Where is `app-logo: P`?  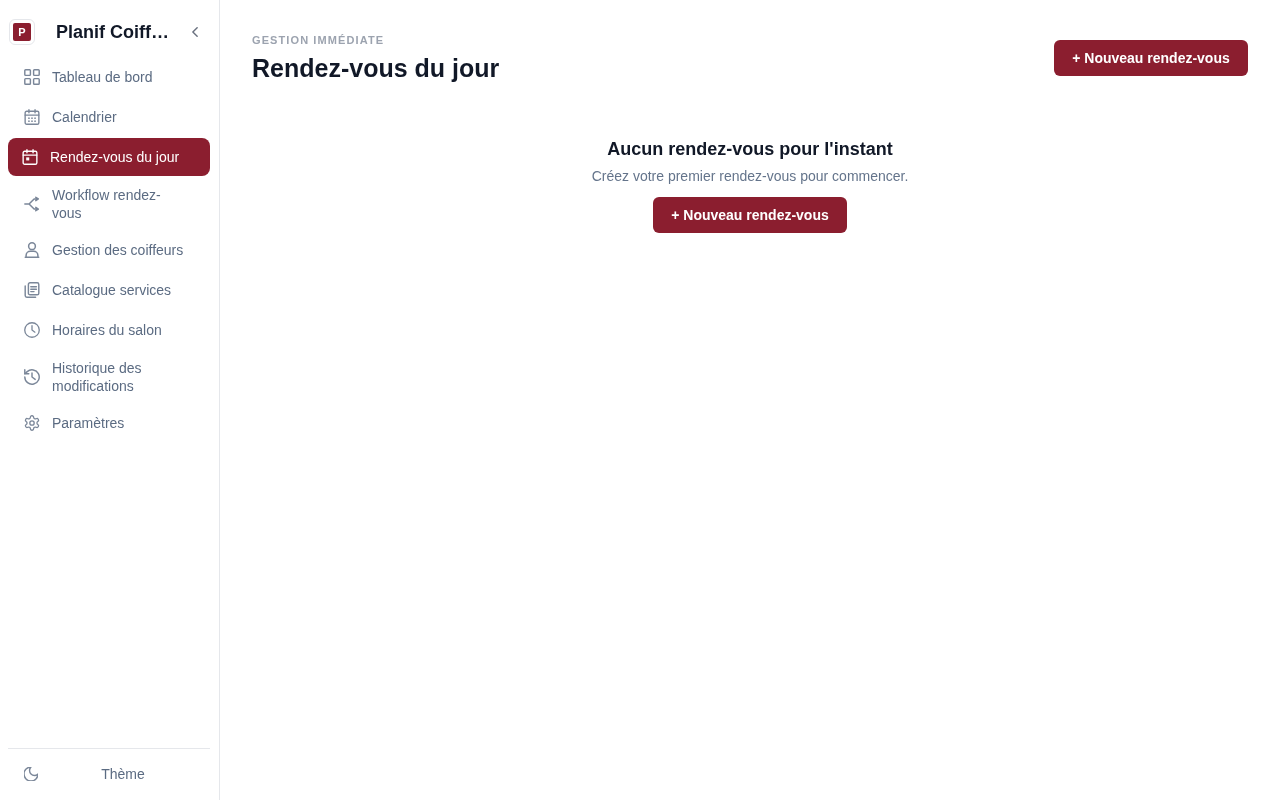
app-logo: P is located at coordinates (22, 32).